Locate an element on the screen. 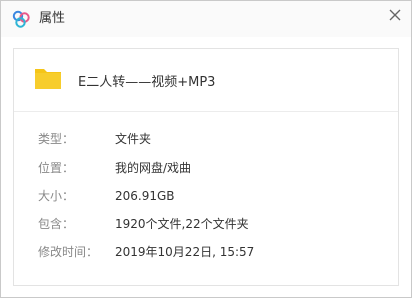 The height and width of the screenshot is (298, 412). folder-icon is located at coordinates (48, 79).